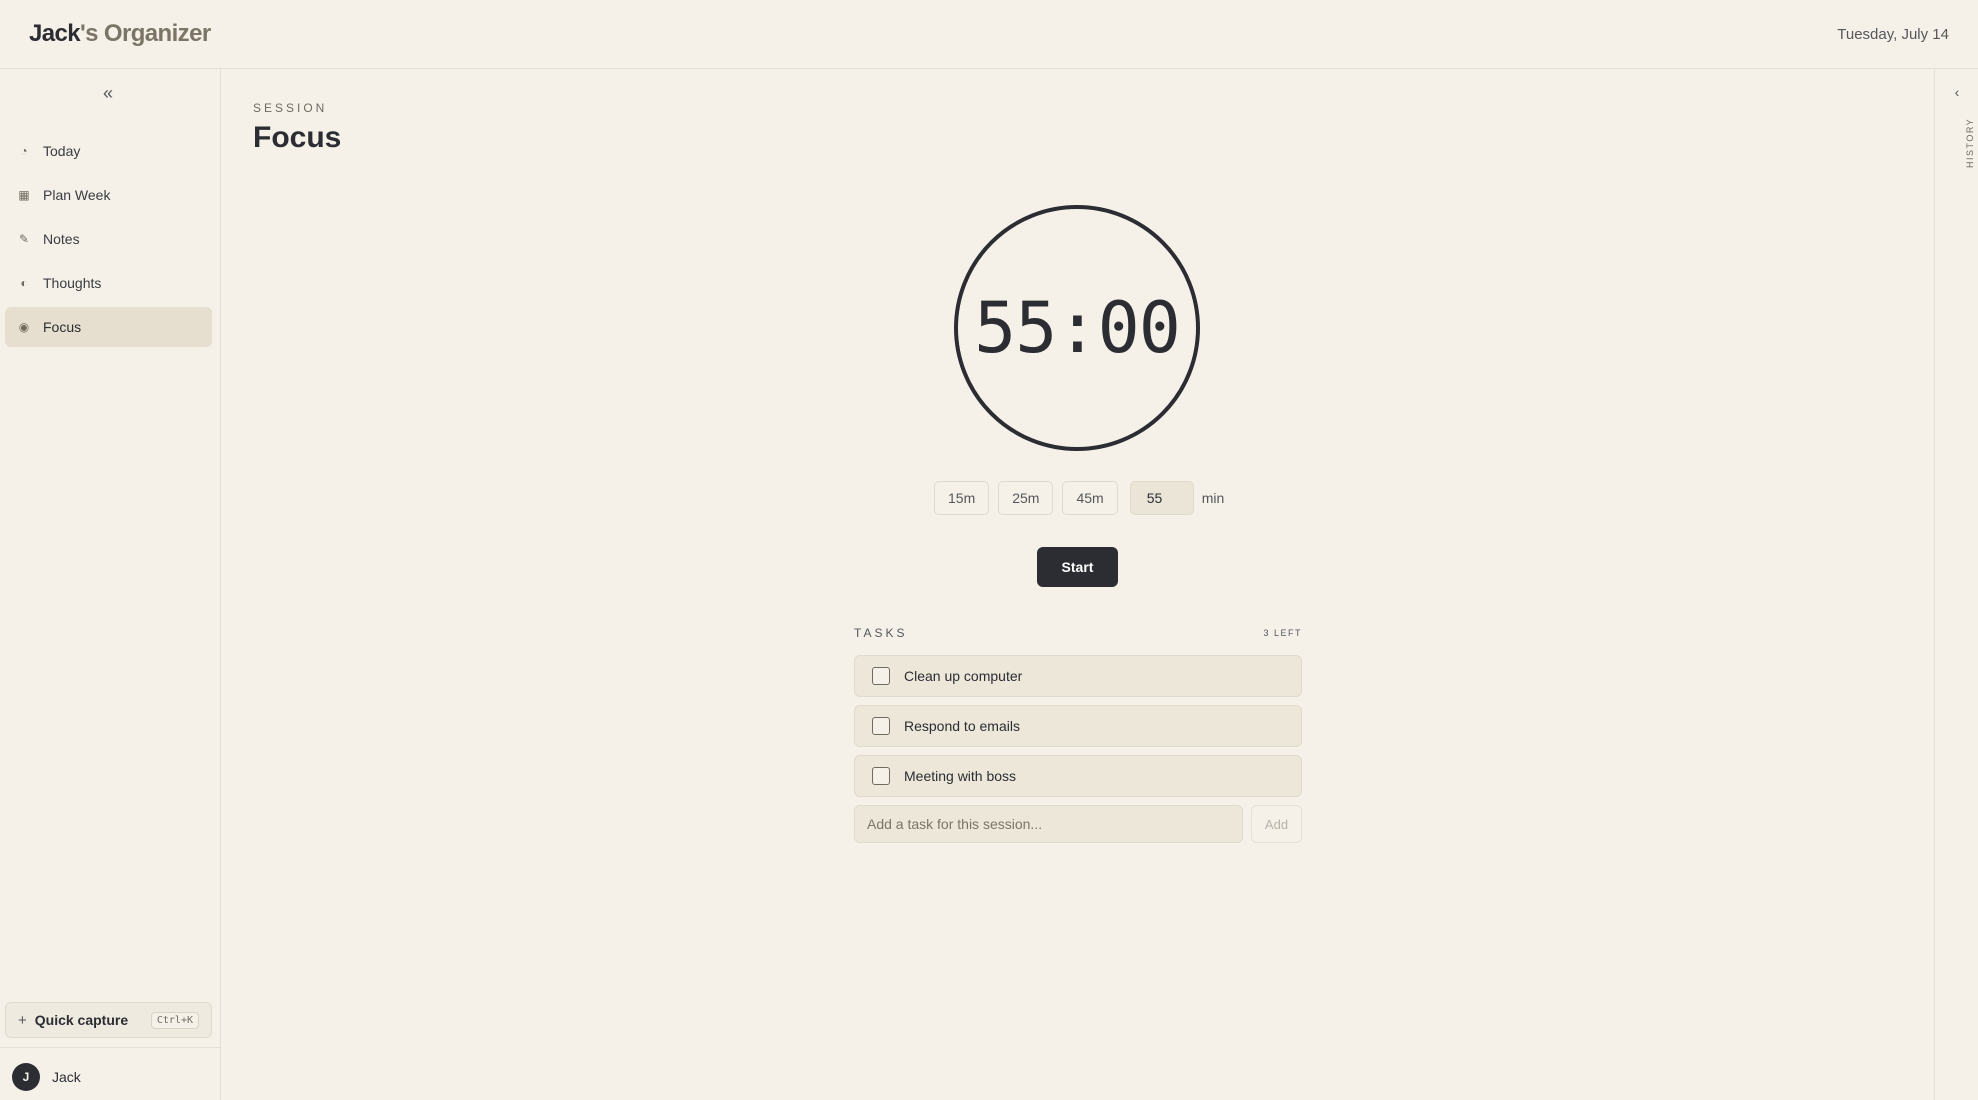  I want to click on avatar: J, so click(26, 1077).